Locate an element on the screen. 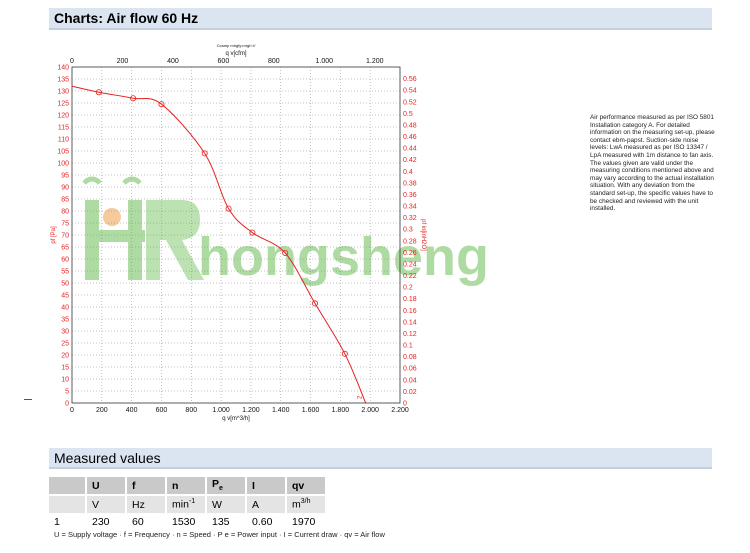 The width and height of the screenshot is (750, 553). x-tick-label: 400 is located at coordinates (132, 410).